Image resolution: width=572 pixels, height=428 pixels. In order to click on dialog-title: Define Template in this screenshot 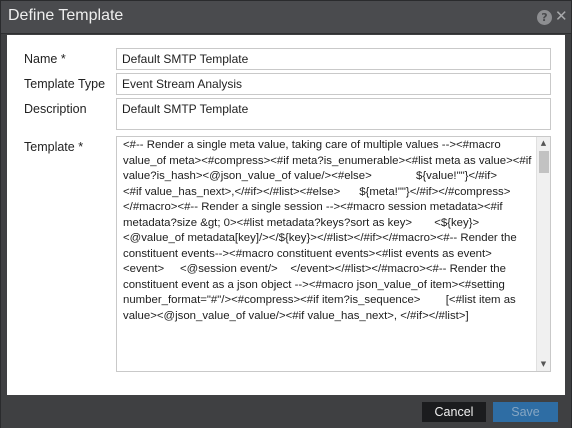, I will do `click(66, 15)`.